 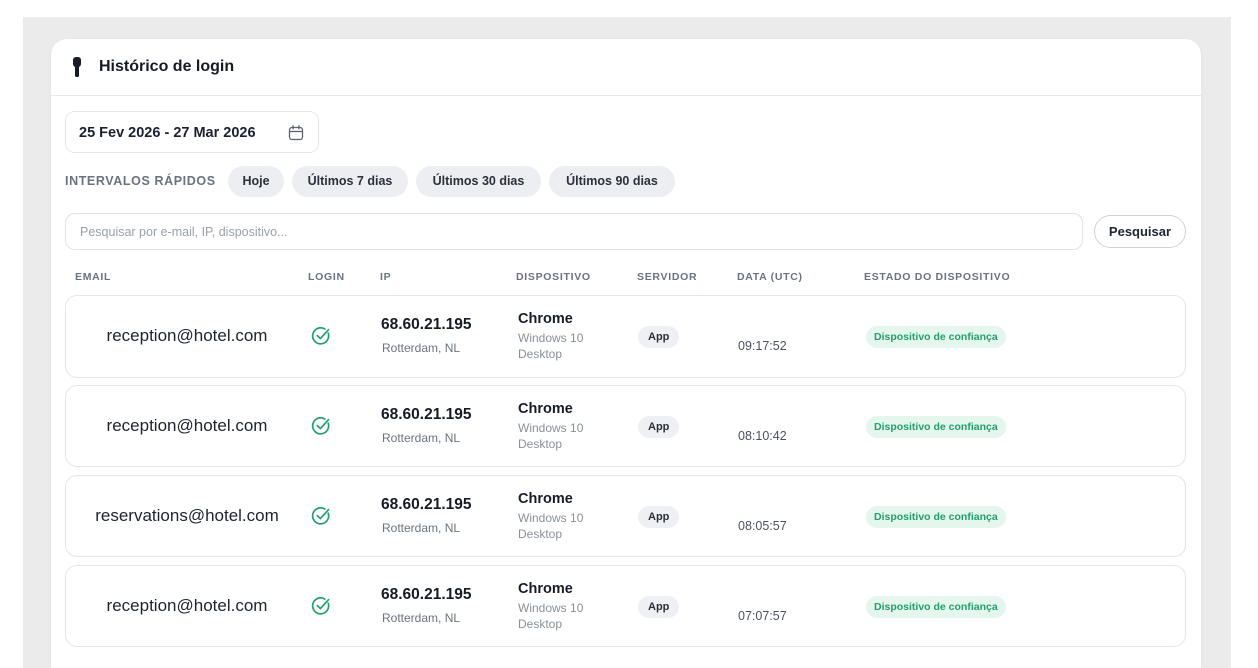 What do you see at coordinates (762, 526) in the screenshot?
I see `row-time: 08:05:57` at bounding box center [762, 526].